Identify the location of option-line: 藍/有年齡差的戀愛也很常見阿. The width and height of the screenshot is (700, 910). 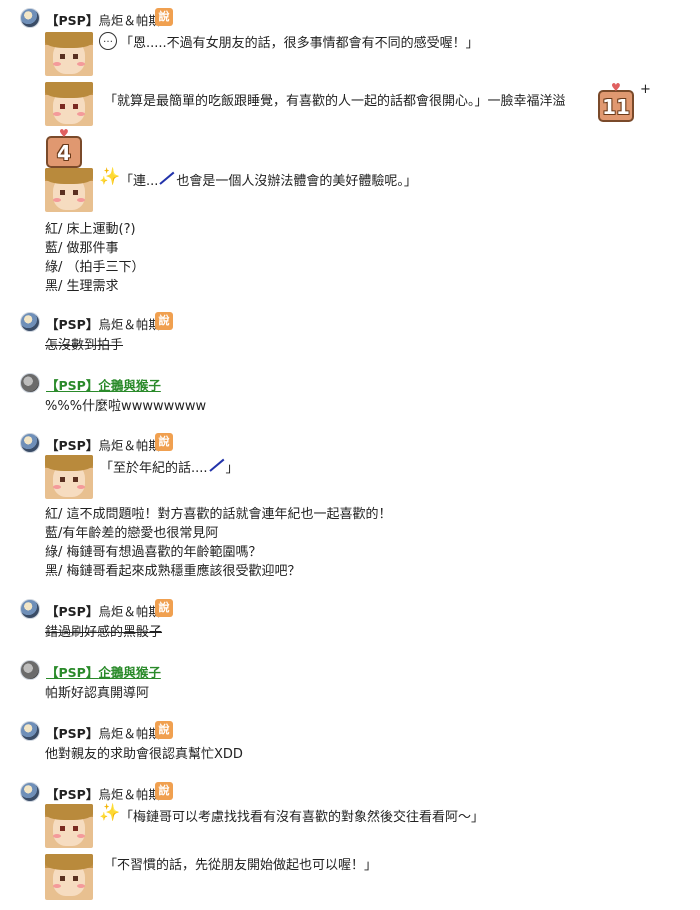
(132, 533).